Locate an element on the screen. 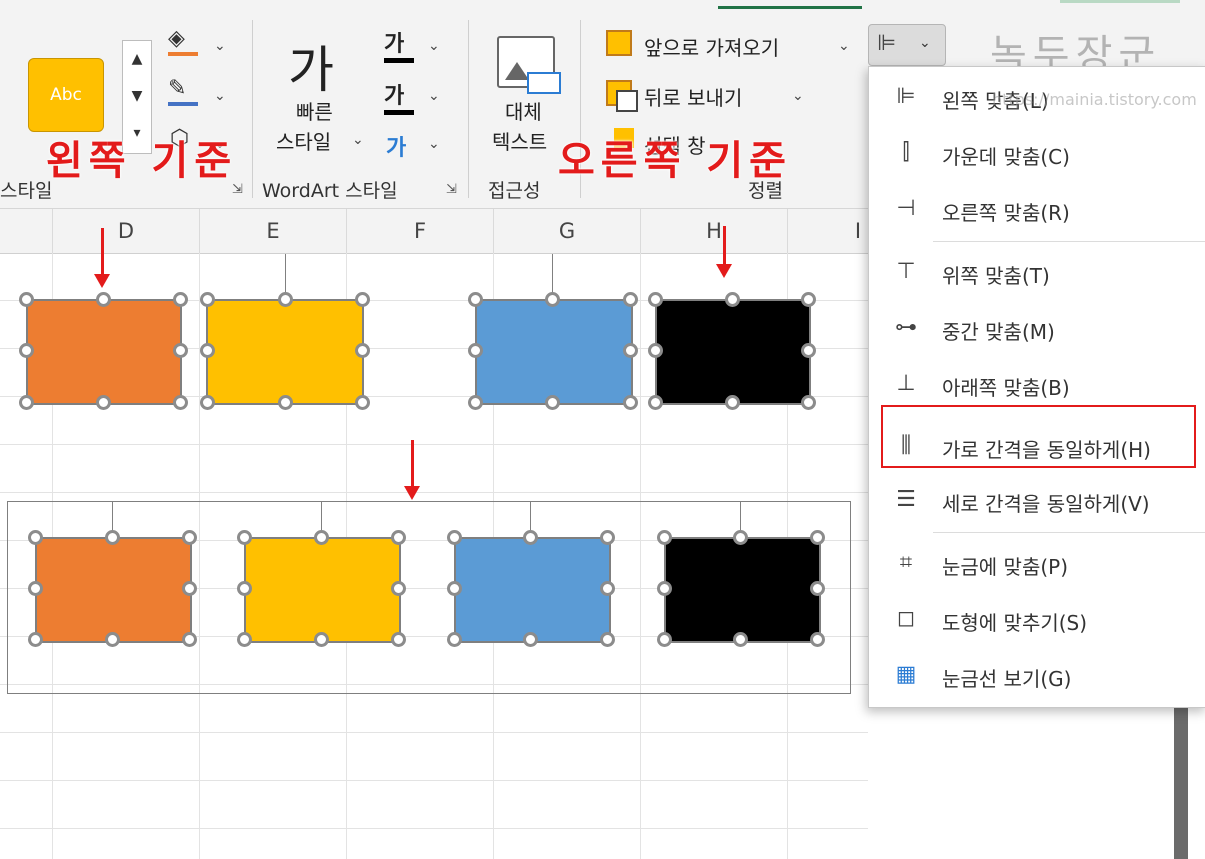 The height and width of the screenshot is (859, 1205). column-header-h: H is located at coordinates (714, 231).